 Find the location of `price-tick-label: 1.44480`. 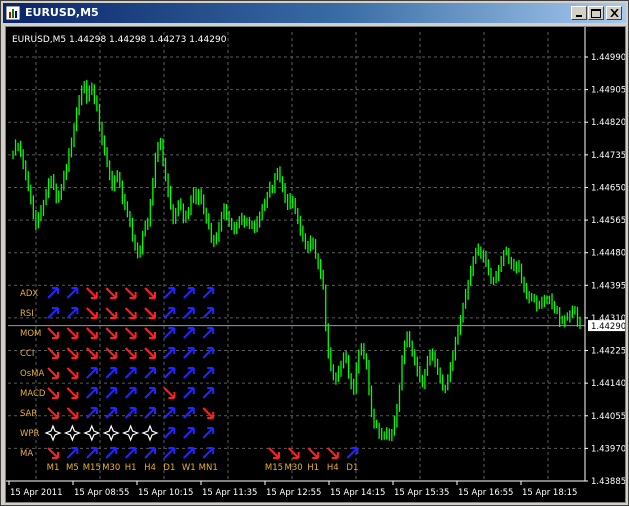

price-tick-label: 1.44480 is located at coordinates (608, 254).